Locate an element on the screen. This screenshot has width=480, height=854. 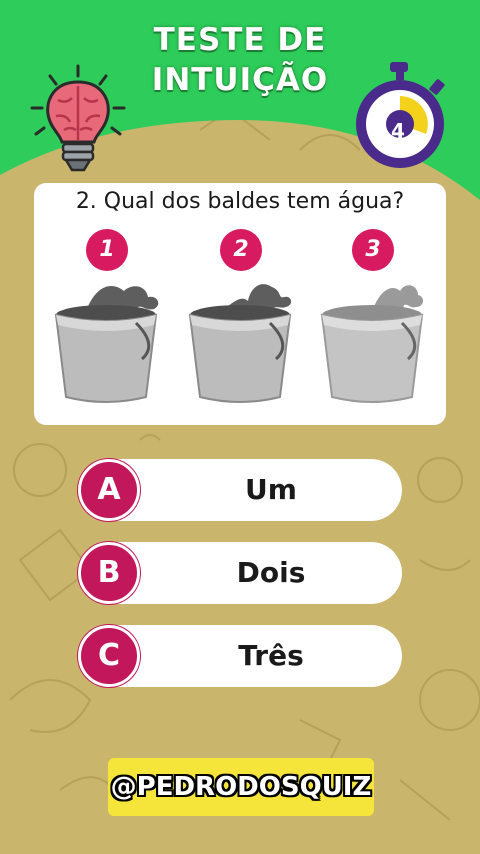
answer-label: Três is located at coordinates (271, 655).